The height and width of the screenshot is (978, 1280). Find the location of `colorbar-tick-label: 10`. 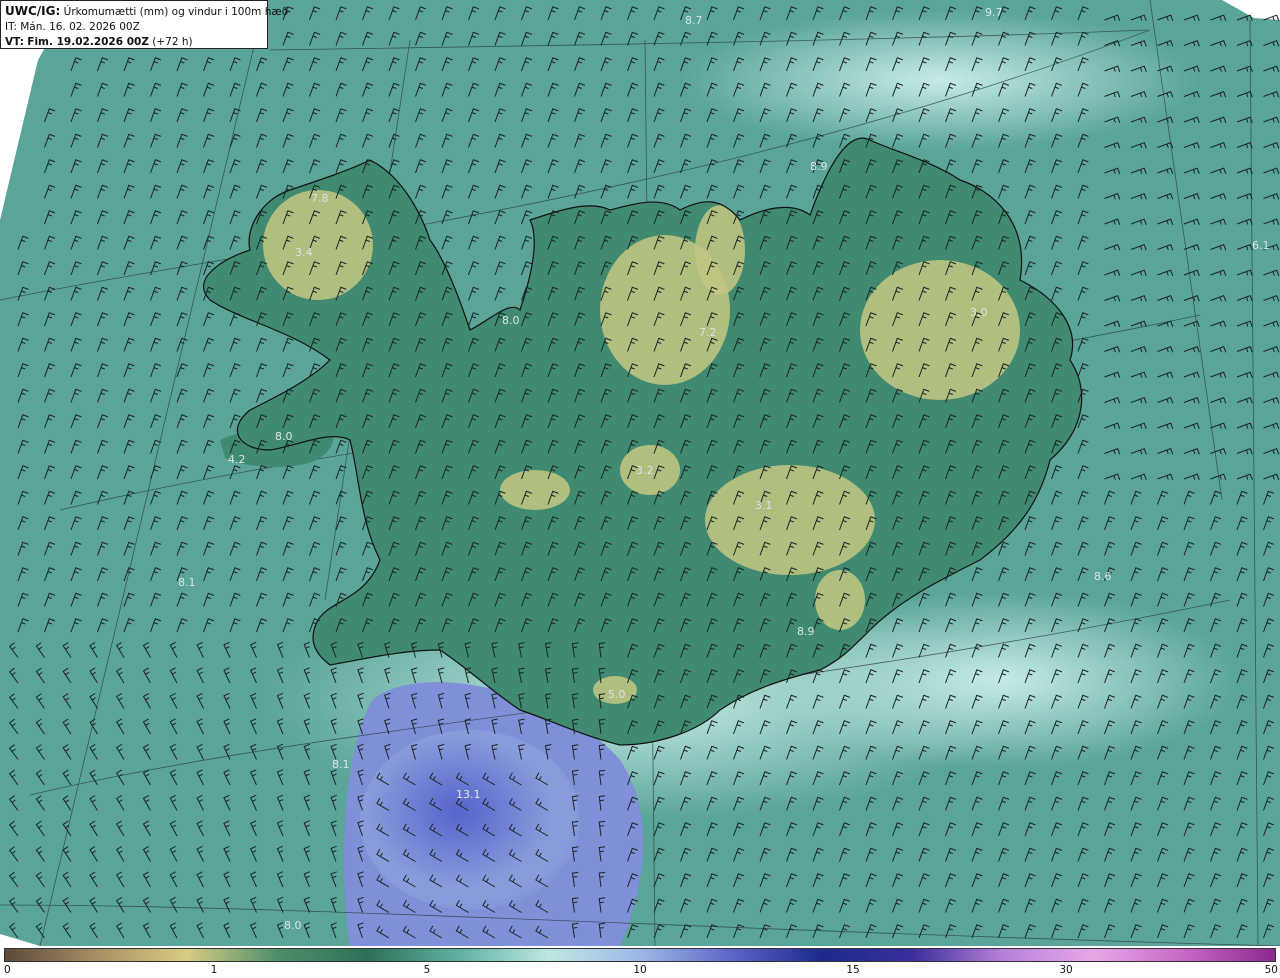

colorbar-tick-label: 10 is located at coordinates (640, 970).